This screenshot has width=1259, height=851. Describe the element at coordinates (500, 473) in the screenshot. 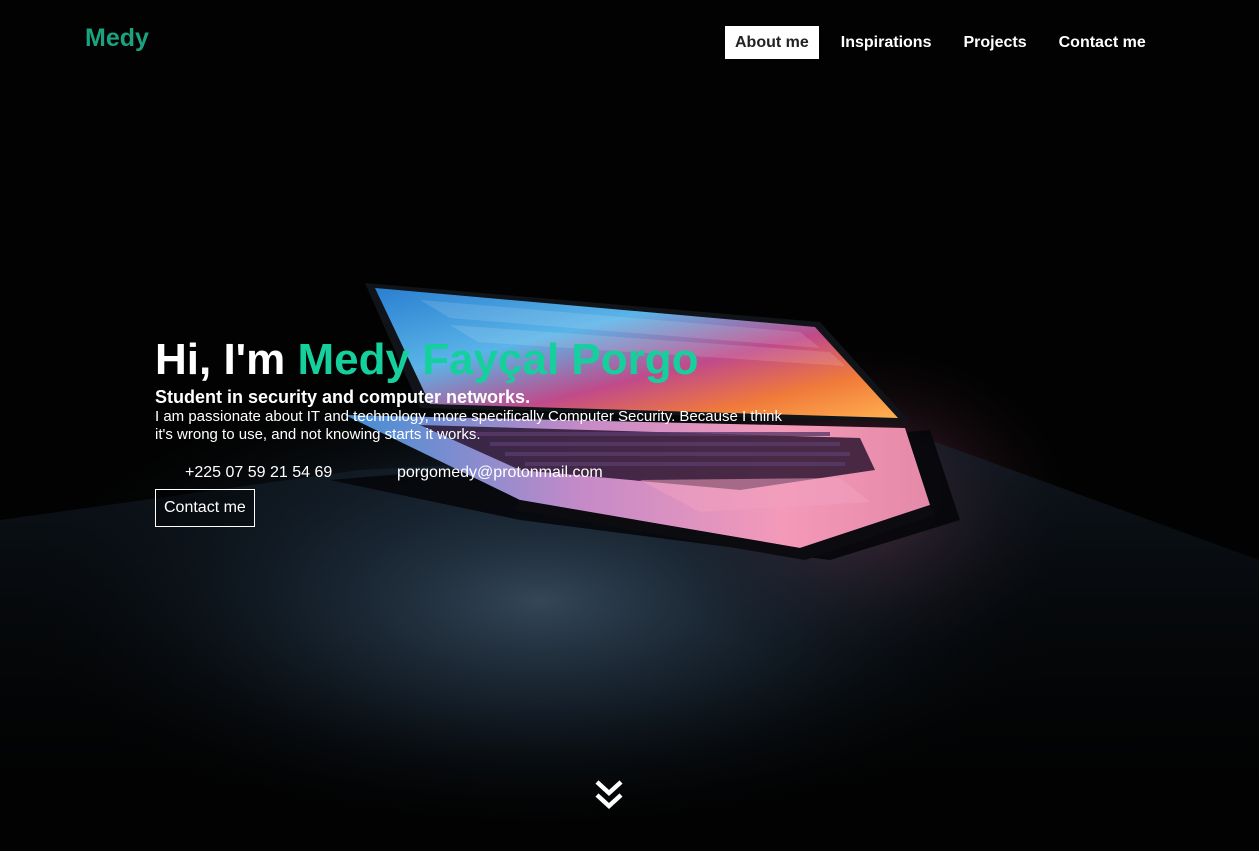

I see `email-address: porgomedy@protonmail.com` at that location.